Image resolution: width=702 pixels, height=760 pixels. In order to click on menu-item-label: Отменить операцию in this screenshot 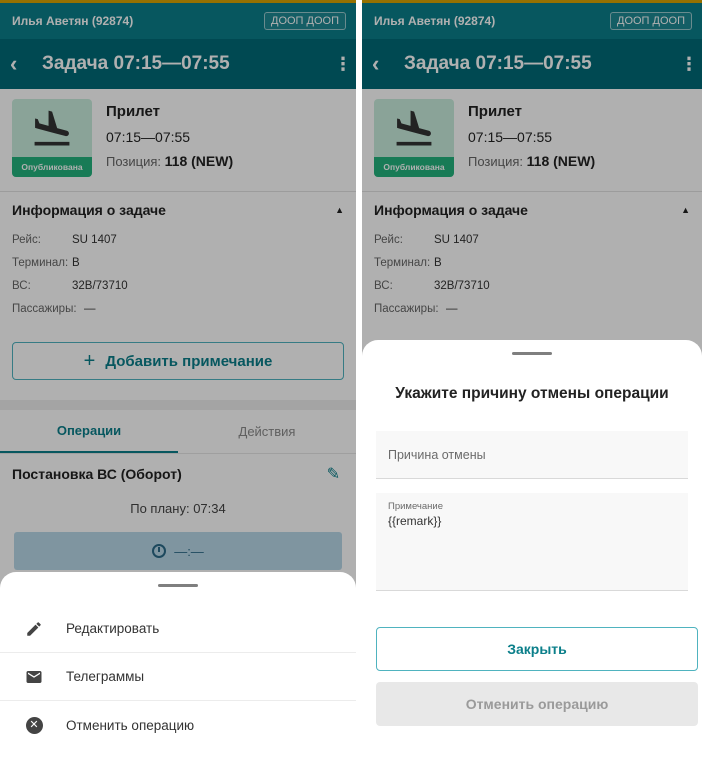, I will do `click(130, 725)`.